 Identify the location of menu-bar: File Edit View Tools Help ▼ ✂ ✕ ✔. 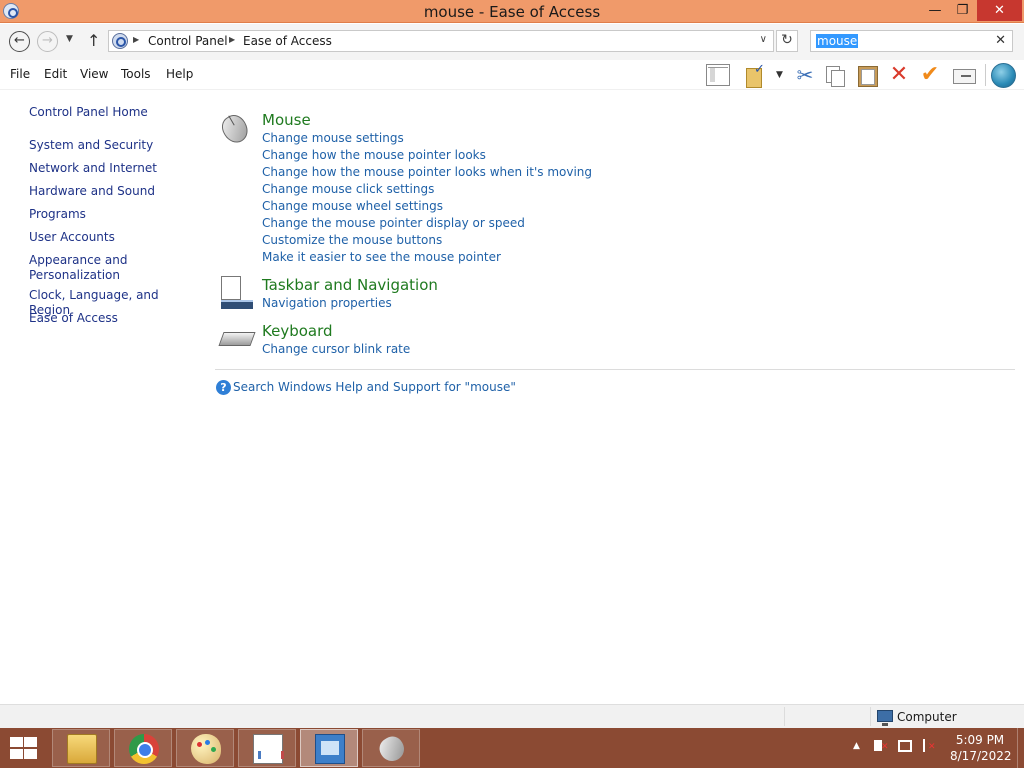
(512, 75).